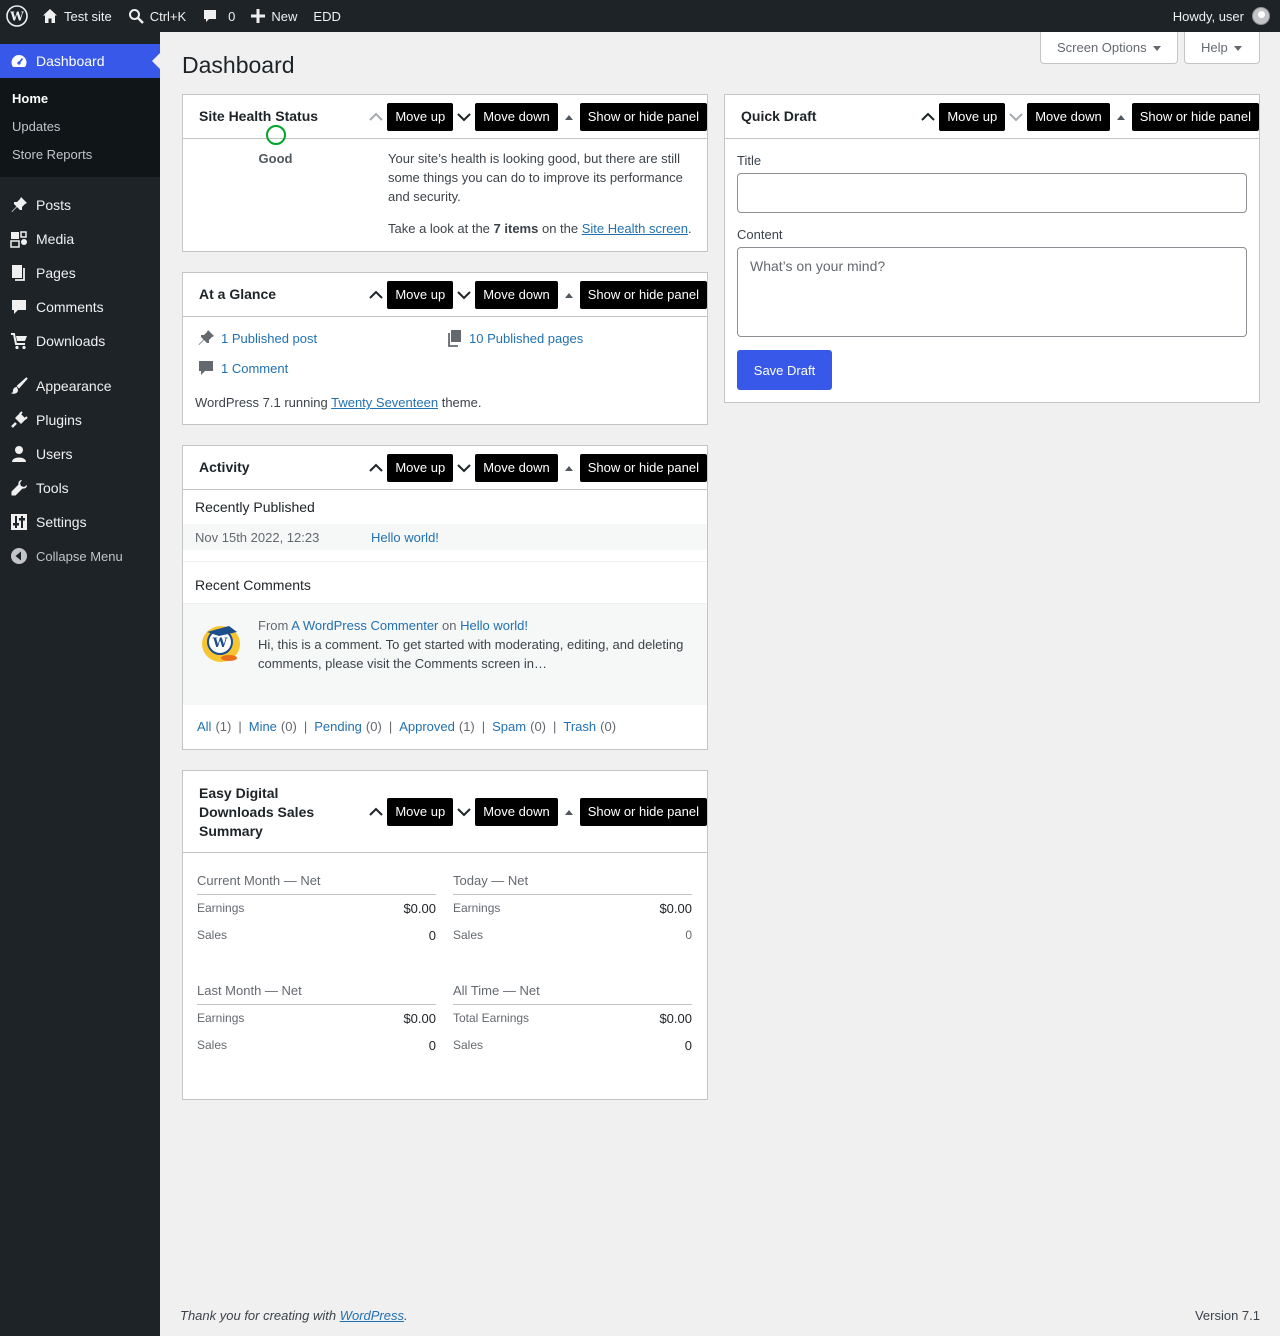 The height and width of the screenshot is (1336, 1280). What do you see at coordinates (784, 370) in the screenshot?
I see `save-draft-button: Save Draft` at bounding box center [784, 370].